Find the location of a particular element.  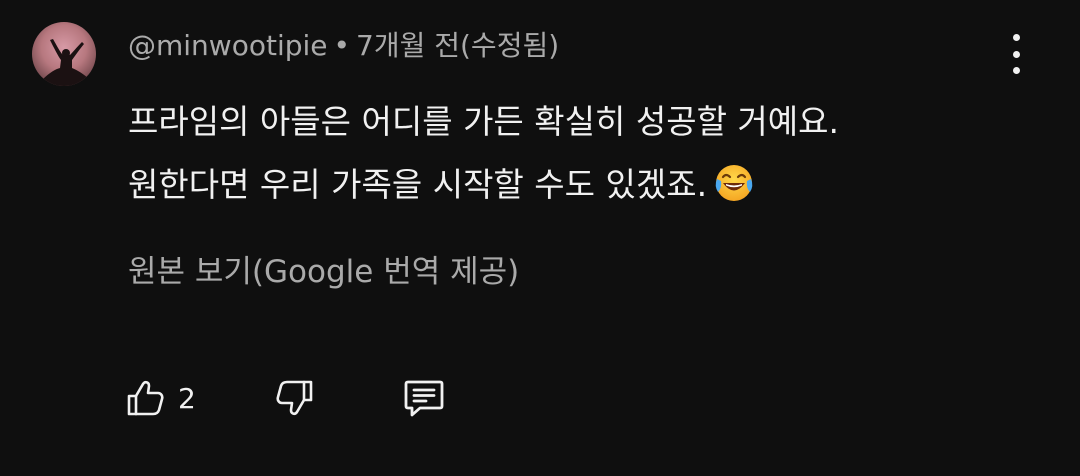

avatar-silhouette-icon is located at coordinates (66, 62).